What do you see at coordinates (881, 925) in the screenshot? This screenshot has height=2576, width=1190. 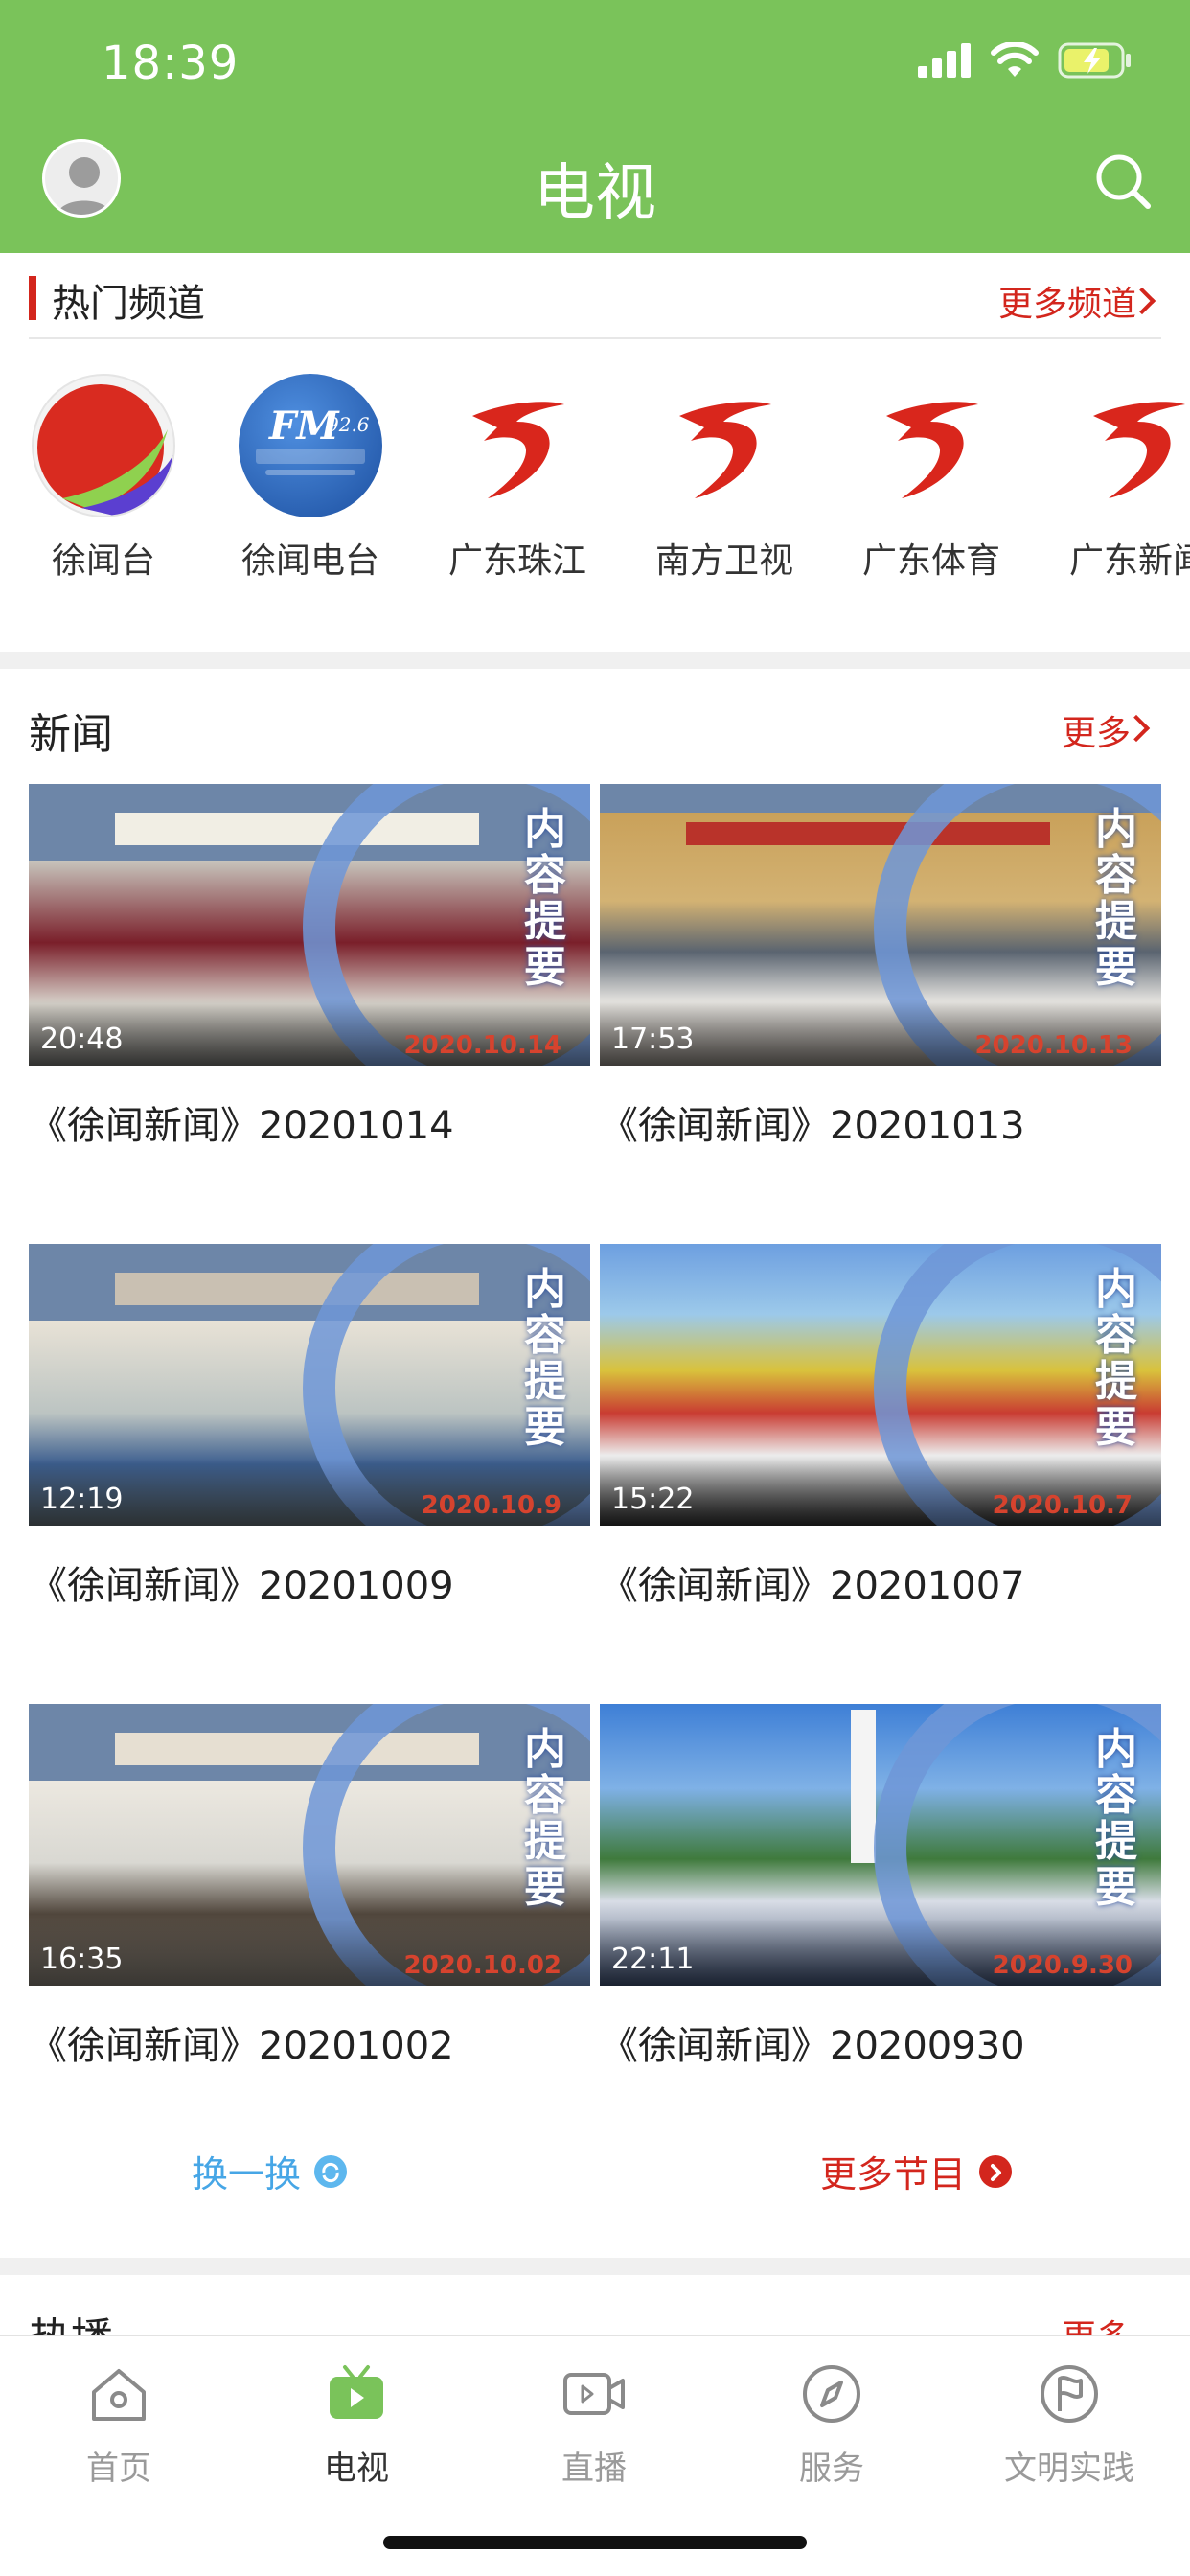 I see `video-thumbnail: 内容提要 17:53 2020.10.13` at bounding box center [881, 925].